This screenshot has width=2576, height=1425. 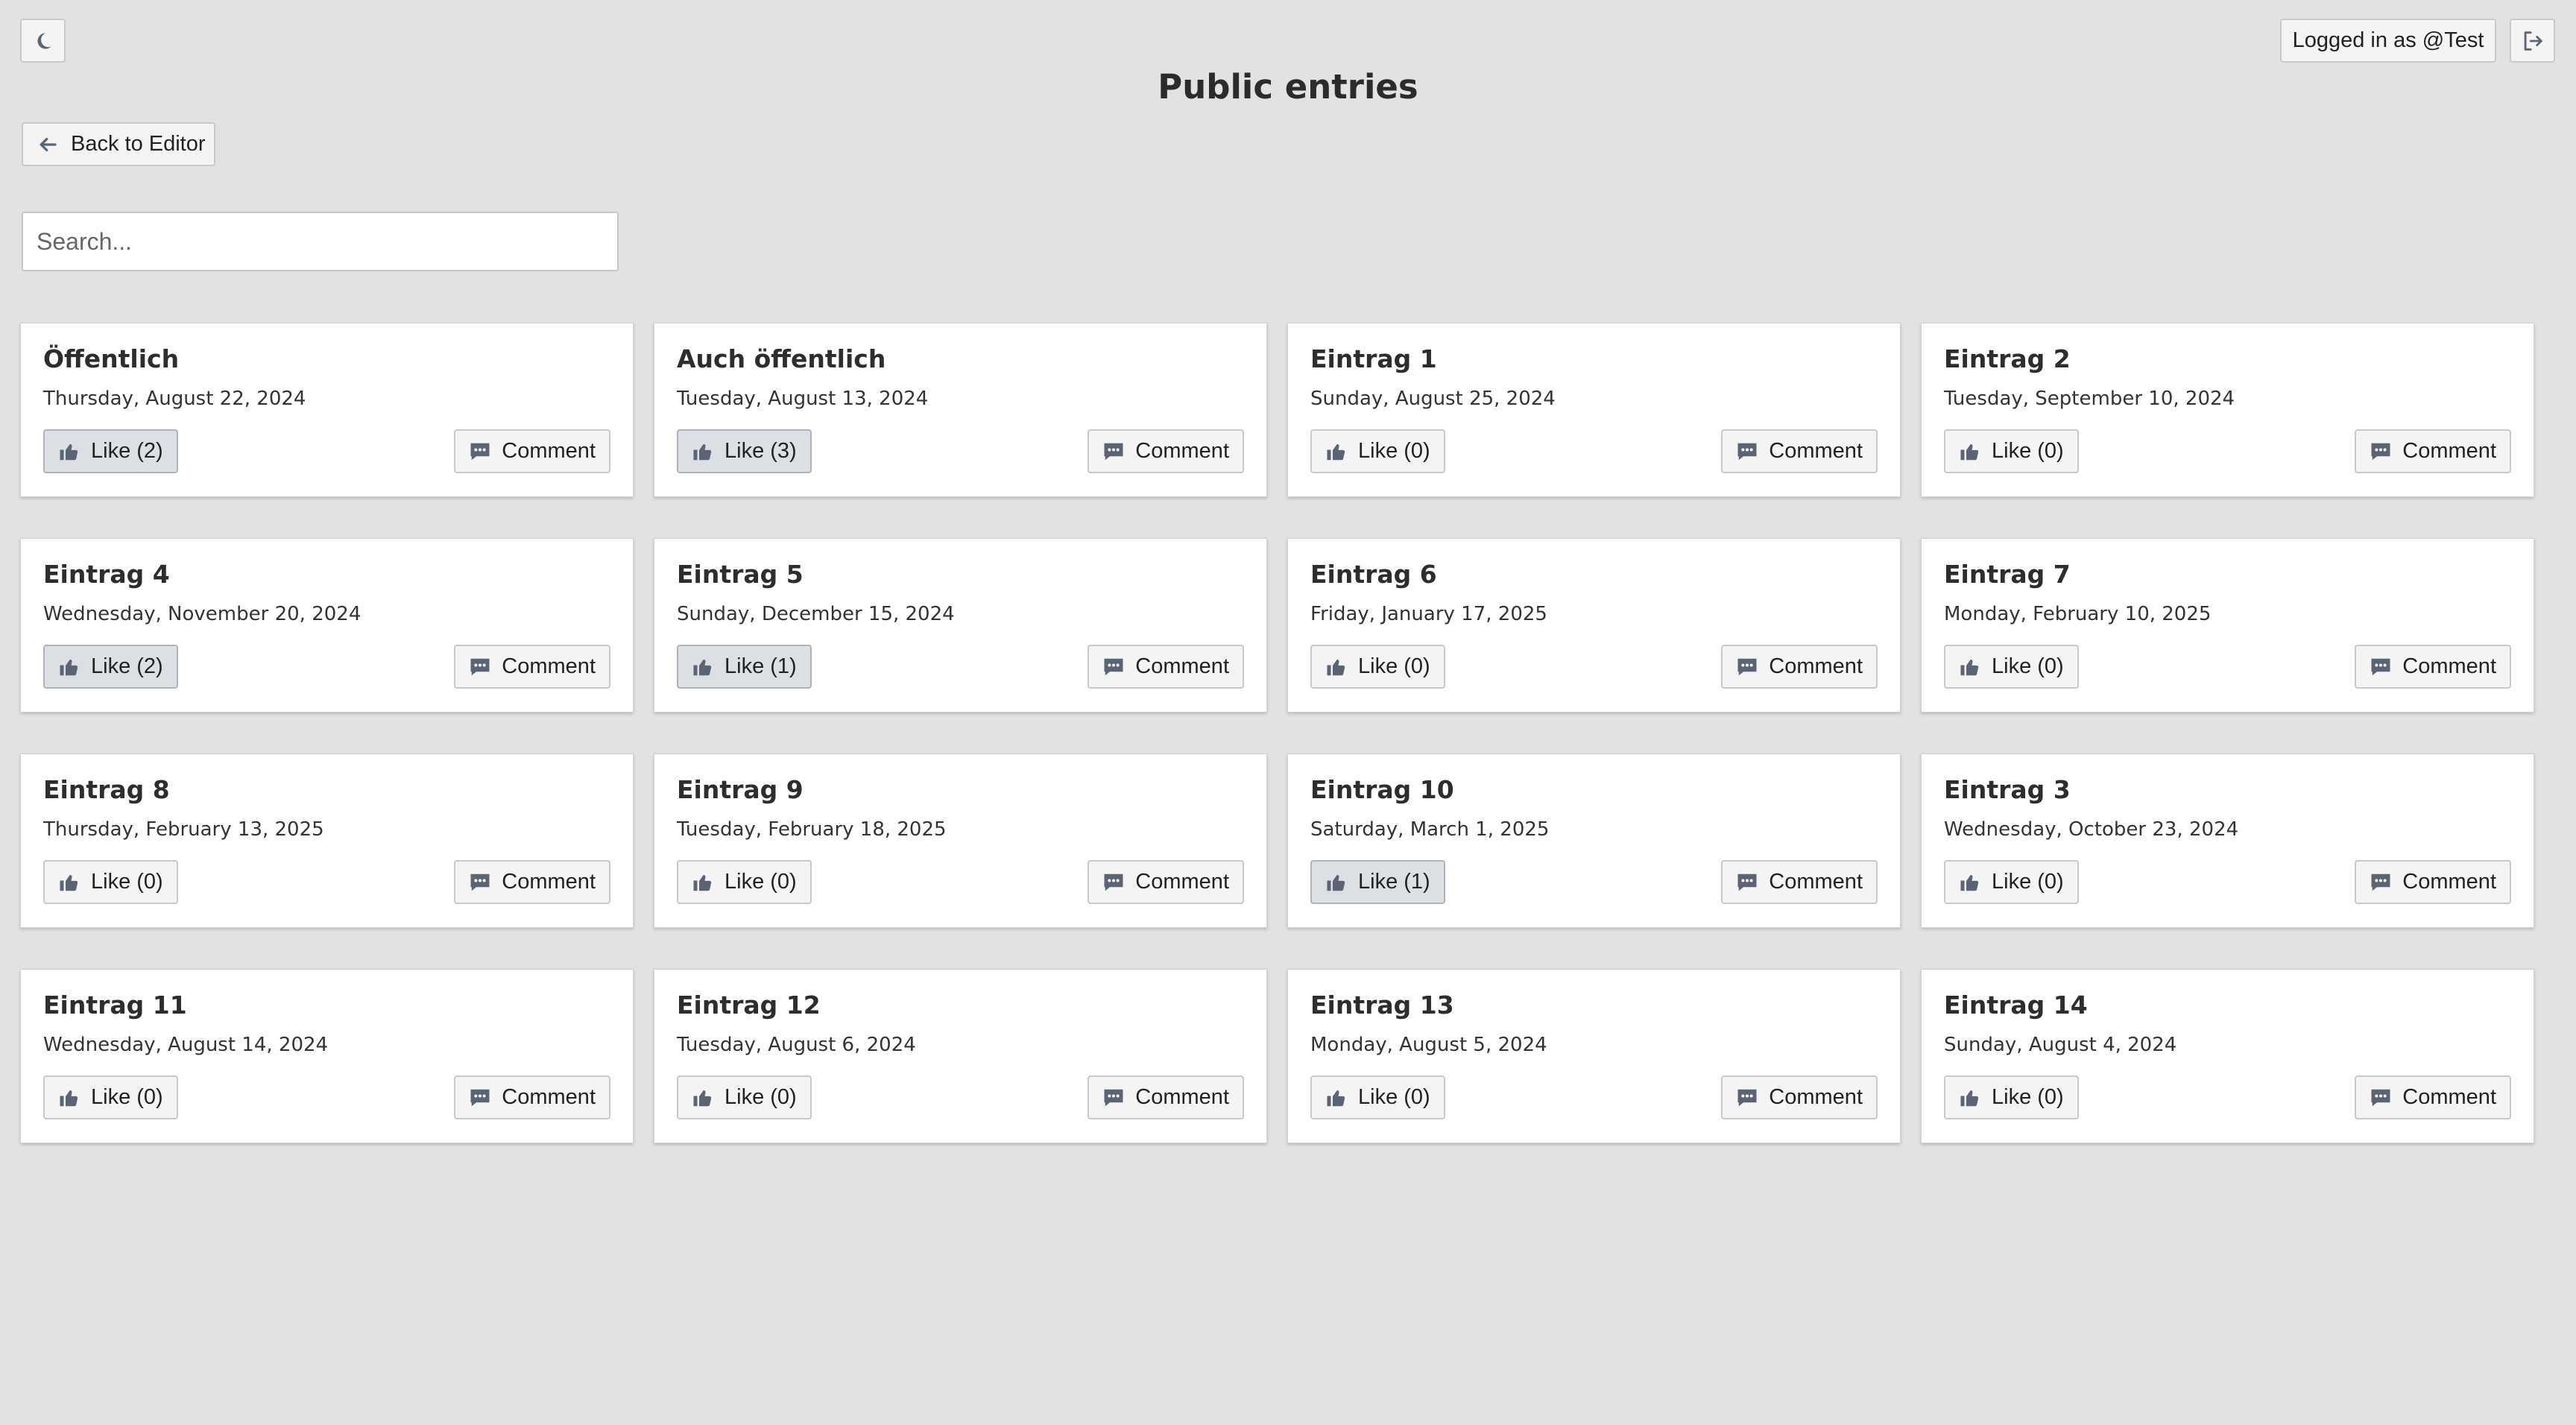 What do you see at coordinates (118, 144) in the screenshot?
I see `back-to-editor-button: Back to Editor` at bounding box center [118, 144].